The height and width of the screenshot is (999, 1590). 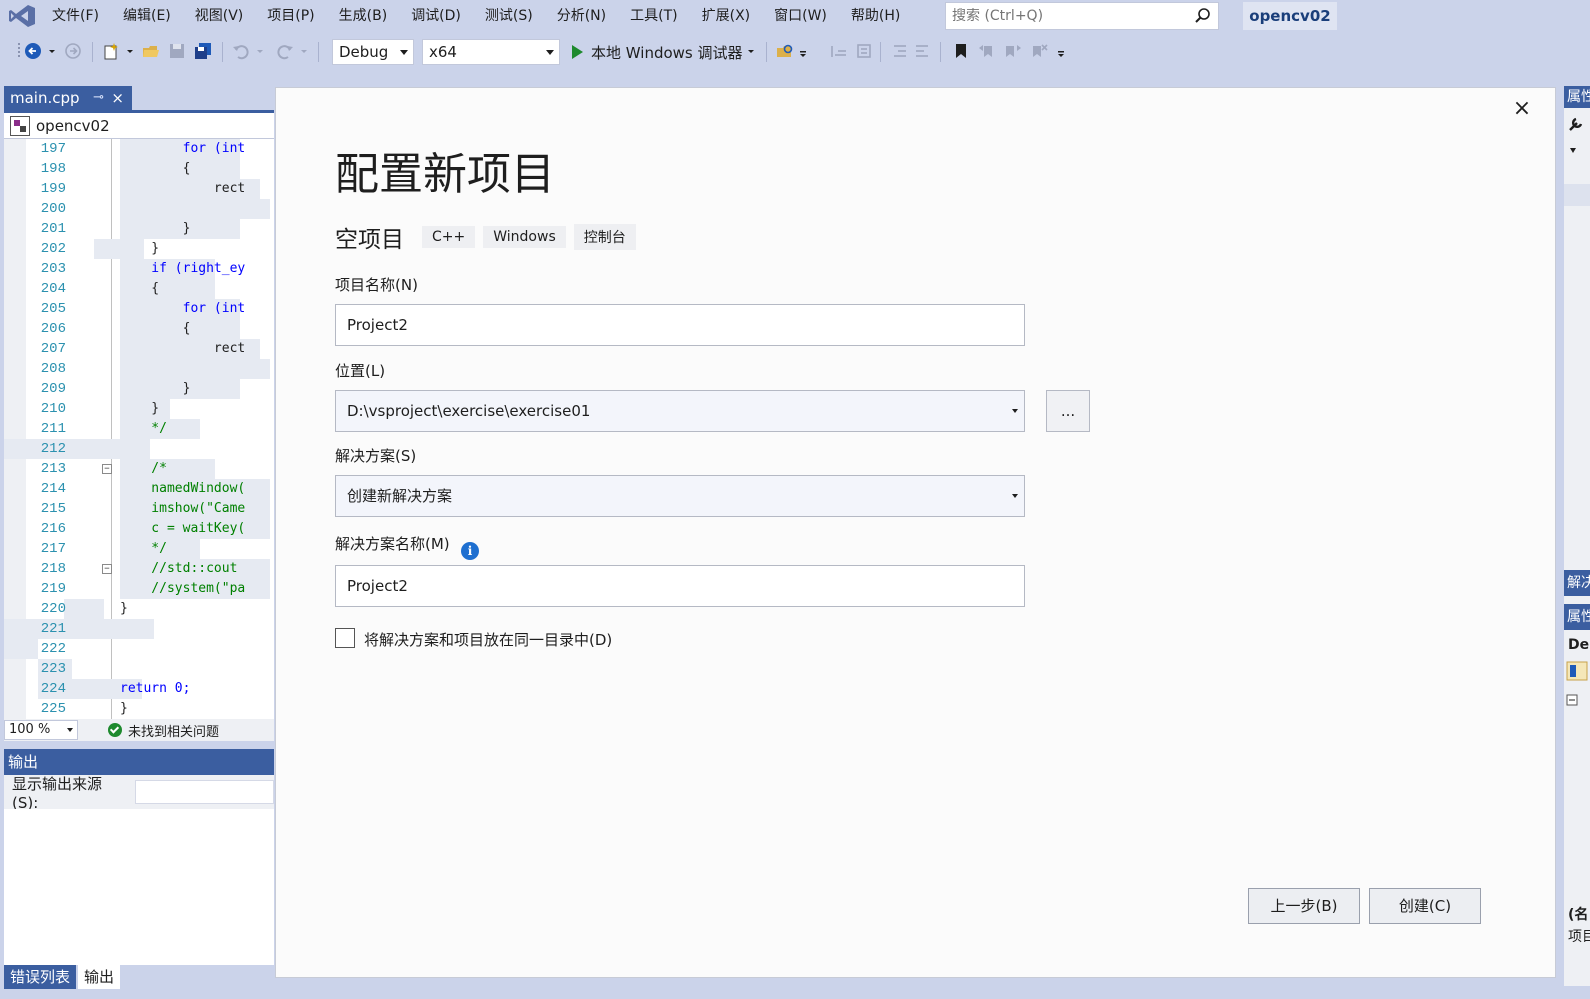 I want to click on expand-arrow-icon, so click(x=1577, y=152).